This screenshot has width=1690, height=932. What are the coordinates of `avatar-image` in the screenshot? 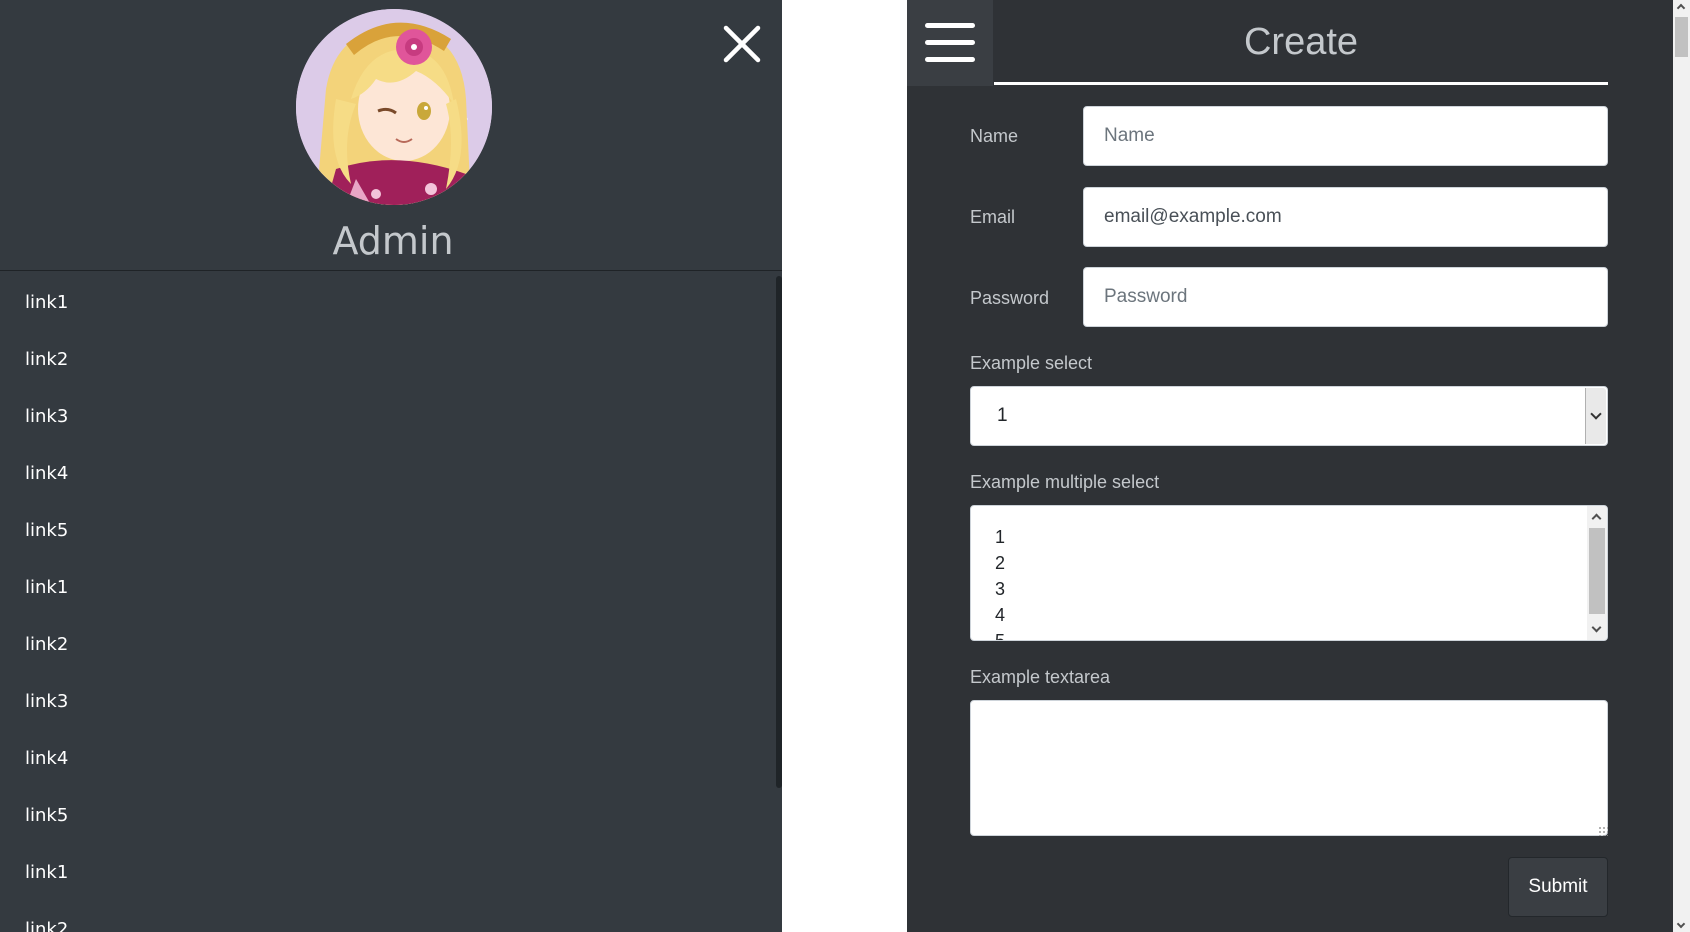 It's located at (394, 107).